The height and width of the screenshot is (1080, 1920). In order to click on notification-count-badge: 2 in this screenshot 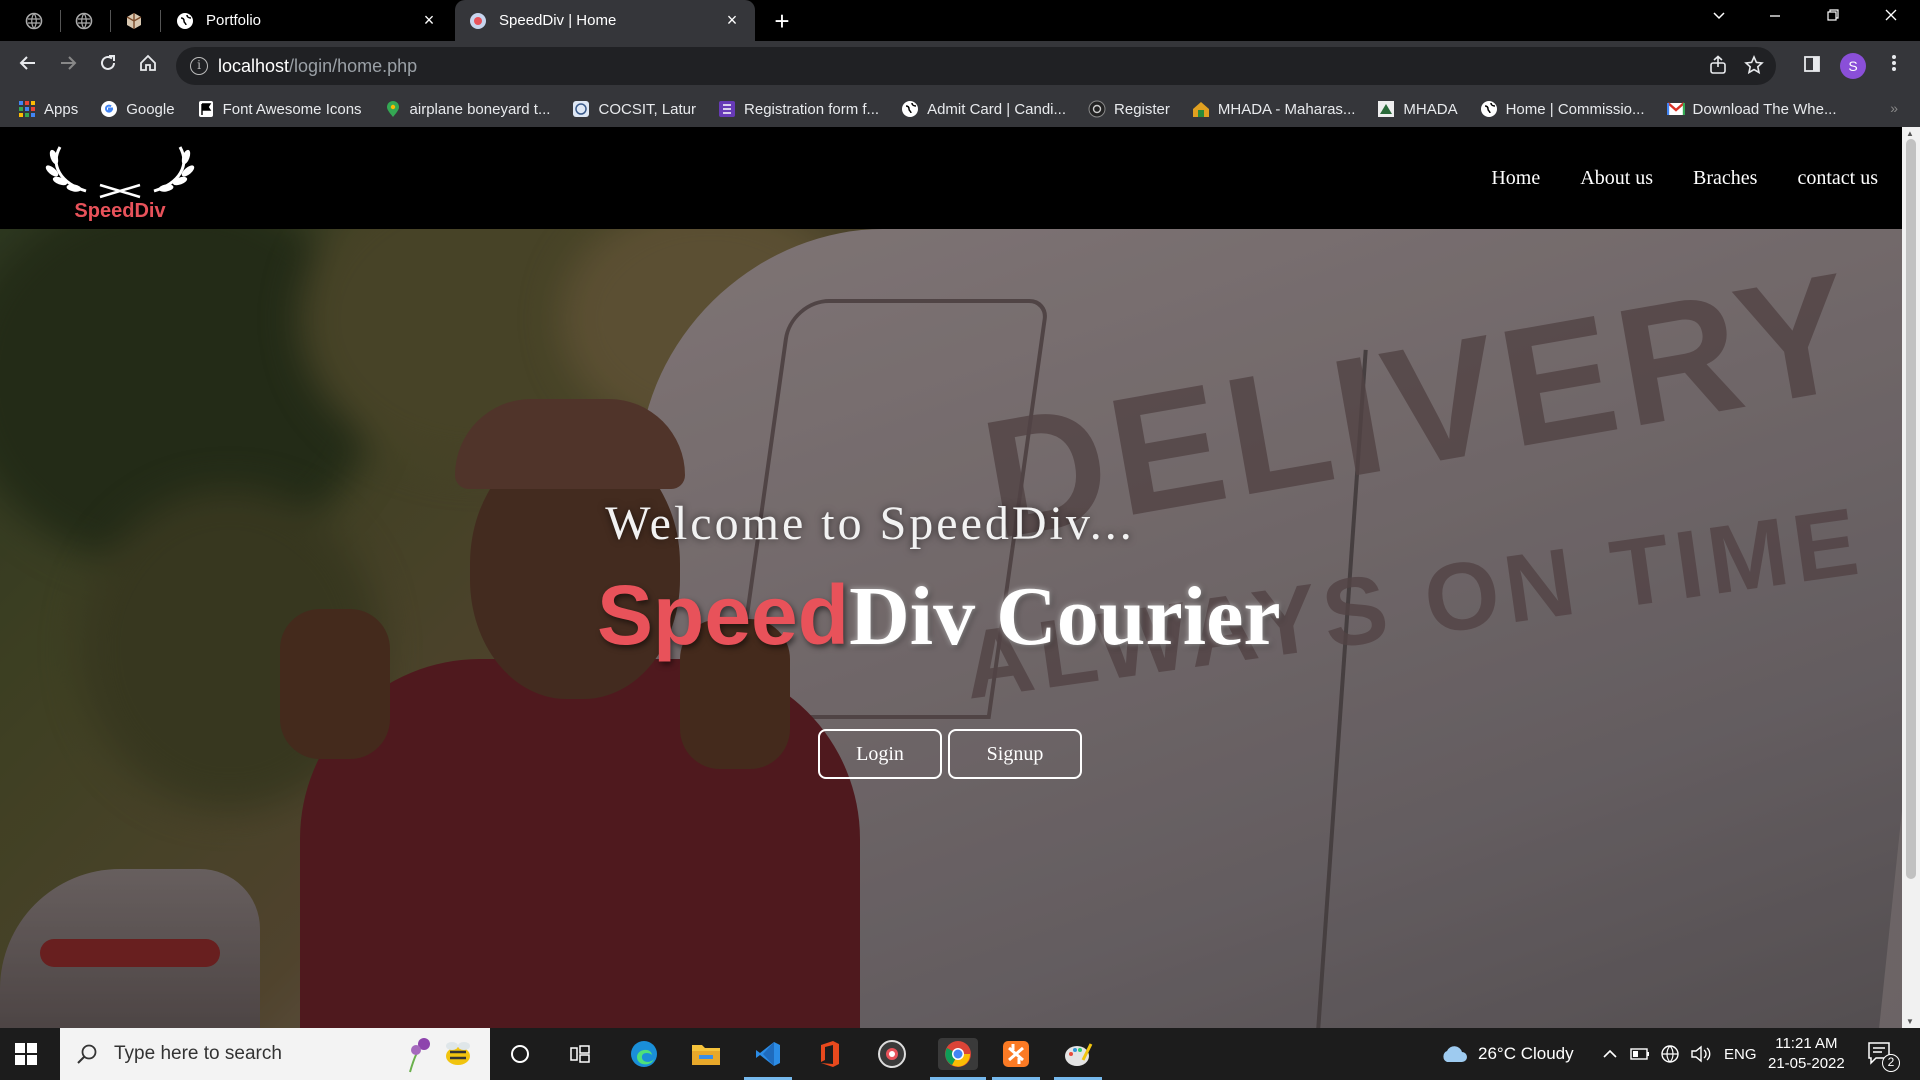, I will do `click(1891, 1063)`.